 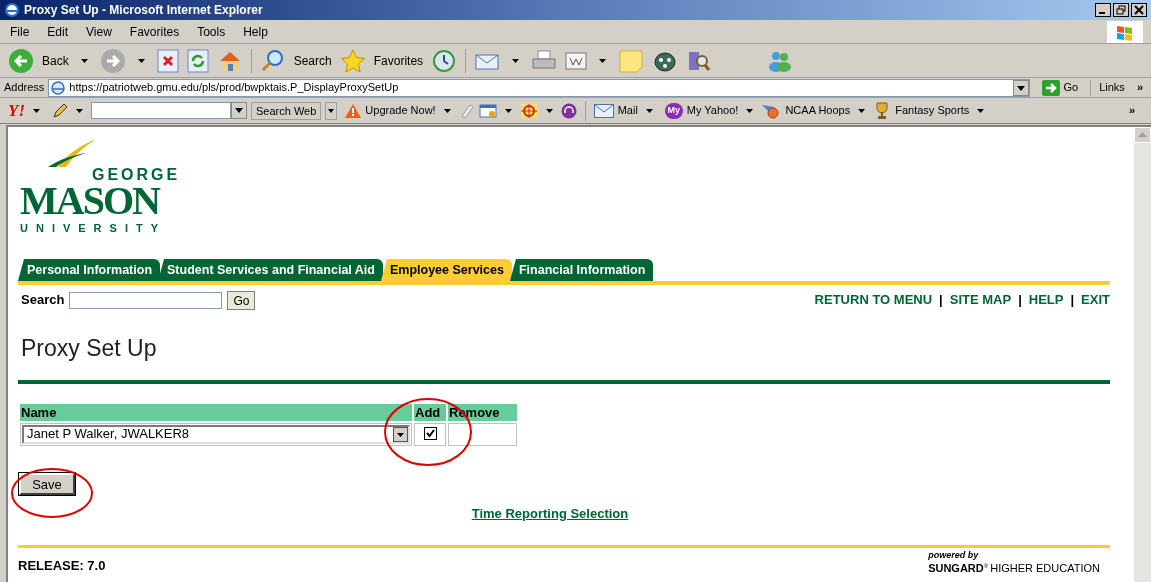 I want to click on release-label: RELEASE: 7.0, so click(x=62, y=566).